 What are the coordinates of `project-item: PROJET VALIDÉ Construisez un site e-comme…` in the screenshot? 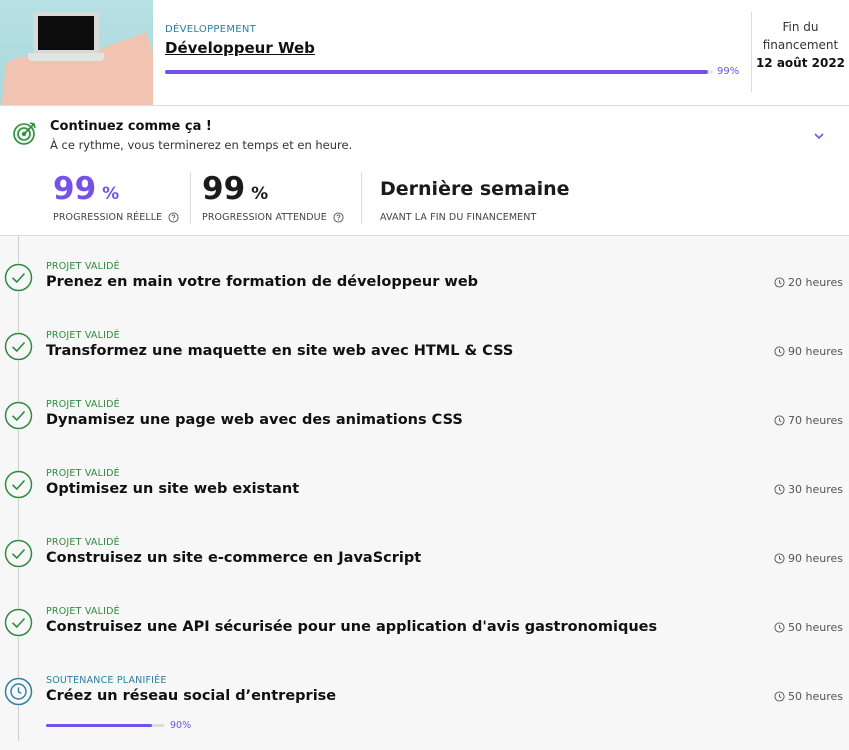 It's located at (424, 546).